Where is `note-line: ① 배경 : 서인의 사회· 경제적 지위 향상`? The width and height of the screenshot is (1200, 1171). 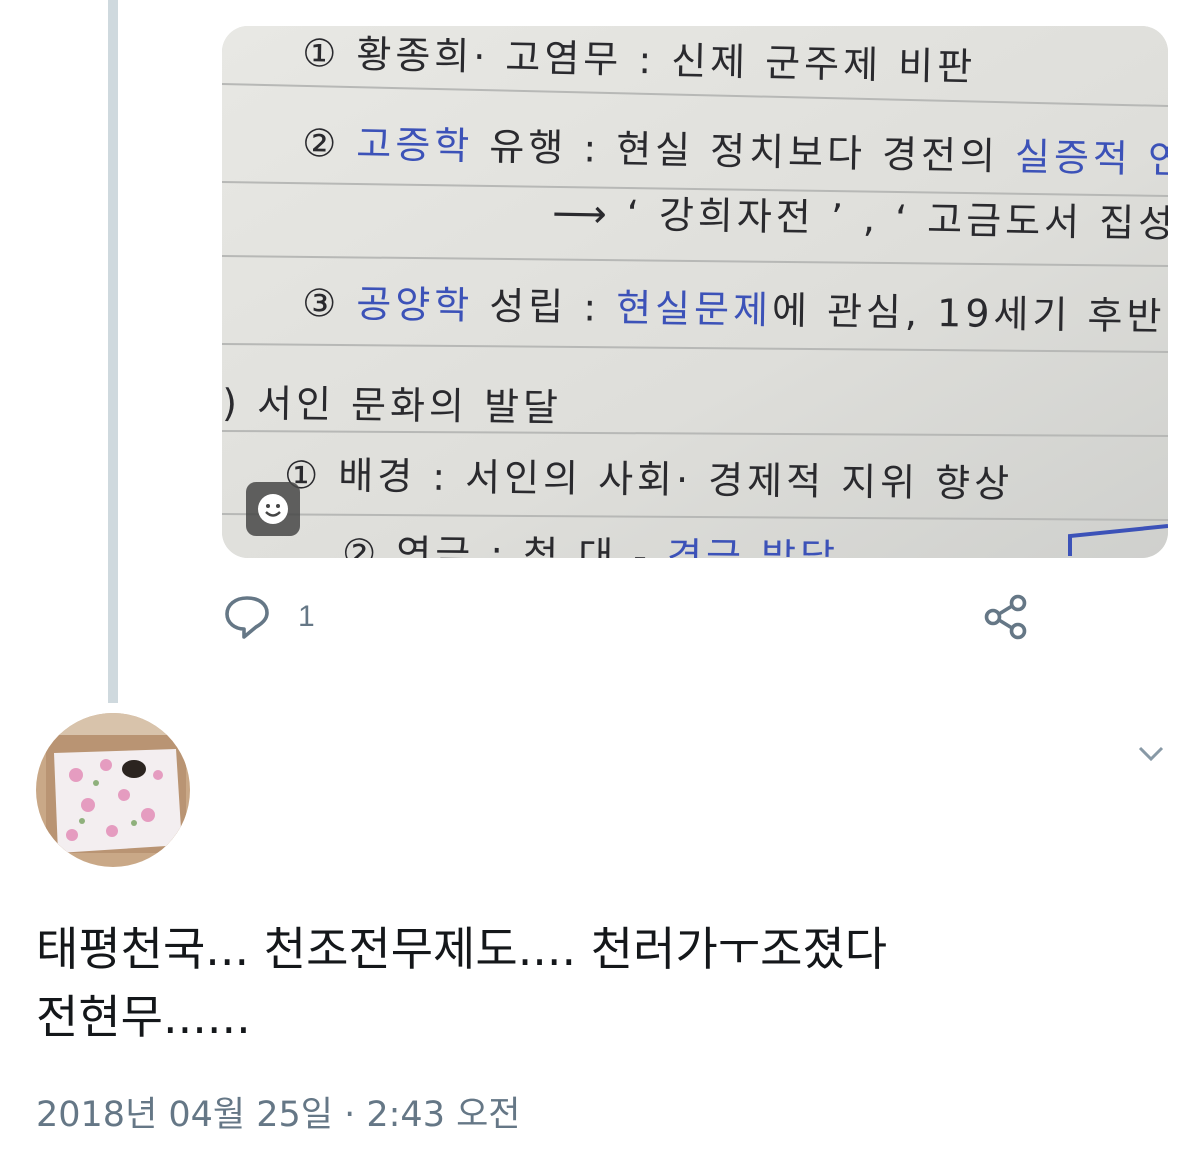 note-line: ① 배경 : 서인의 사회· 경제적 지위 향상 is located at coordinates (648, 479).